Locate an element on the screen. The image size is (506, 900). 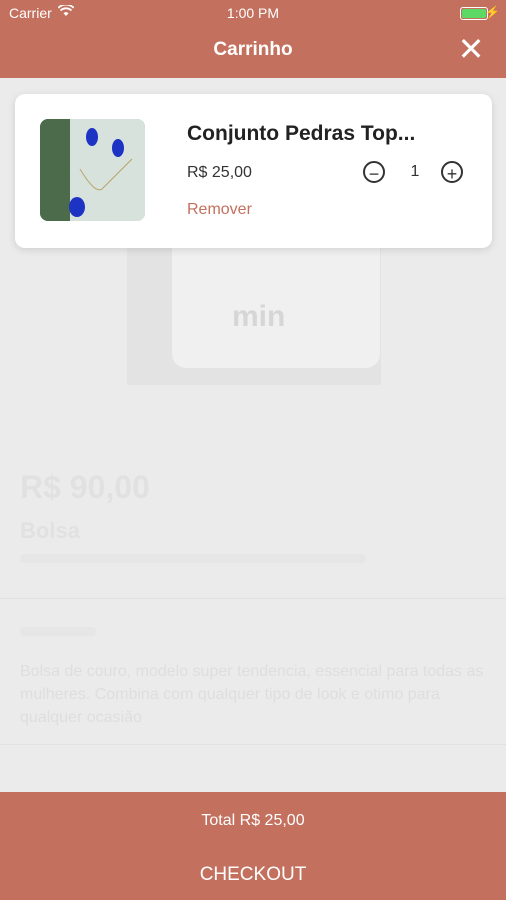
checkout-button: CHECKOUT is located at coordinates (253, 875).